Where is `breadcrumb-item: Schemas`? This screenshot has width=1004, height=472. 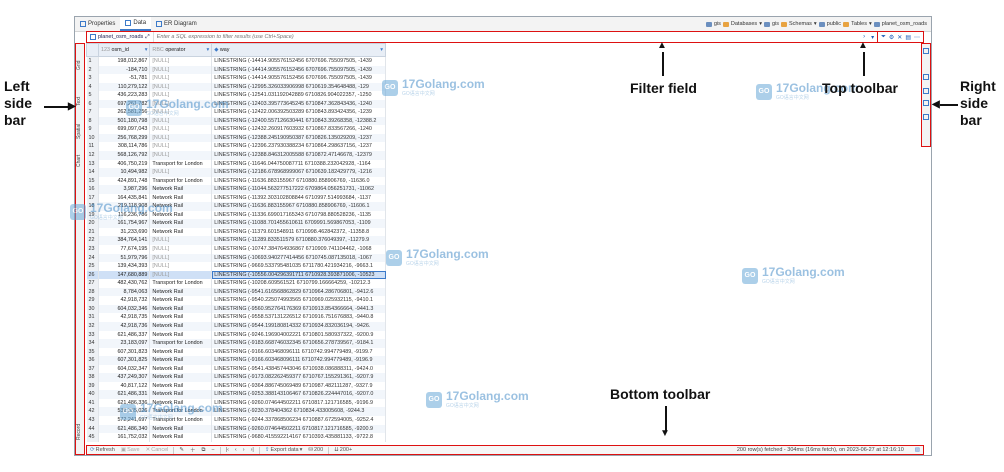
breadcrumb-item: Schemas is located at coordinates (800, 24).